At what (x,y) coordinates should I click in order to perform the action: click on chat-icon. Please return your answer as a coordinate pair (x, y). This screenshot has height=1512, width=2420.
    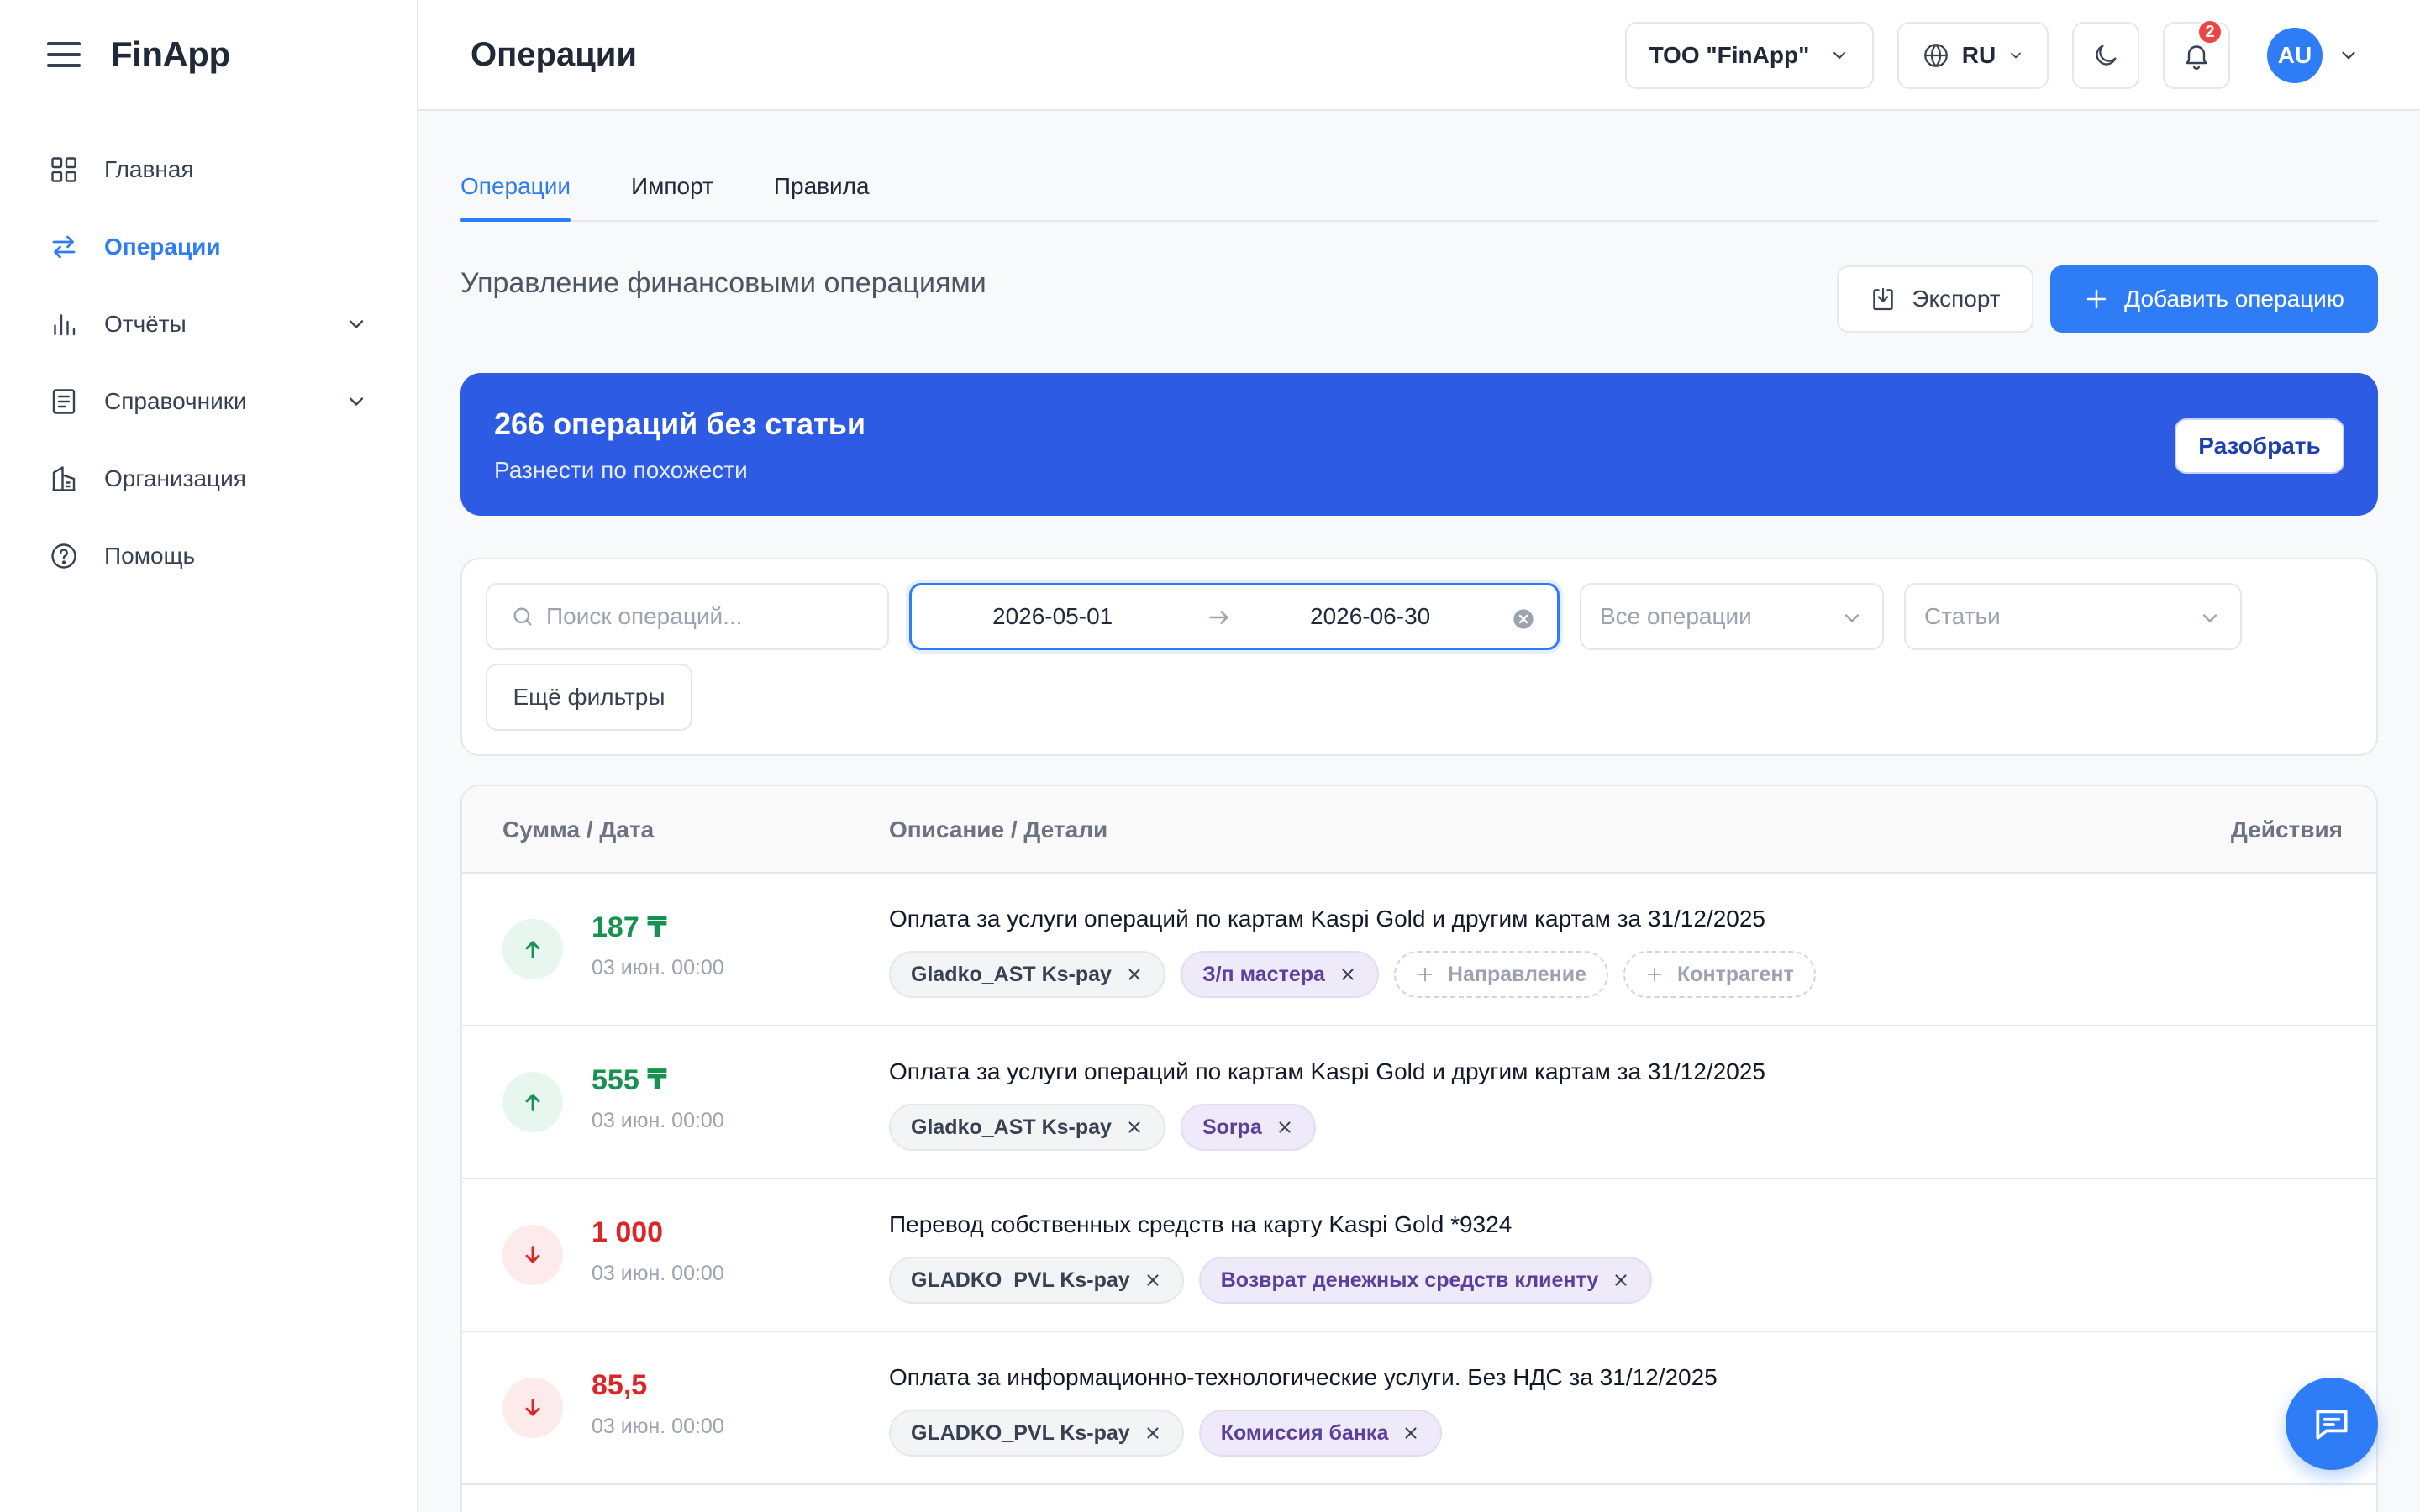
    Looking at the image, I should click on (2332, 1425).